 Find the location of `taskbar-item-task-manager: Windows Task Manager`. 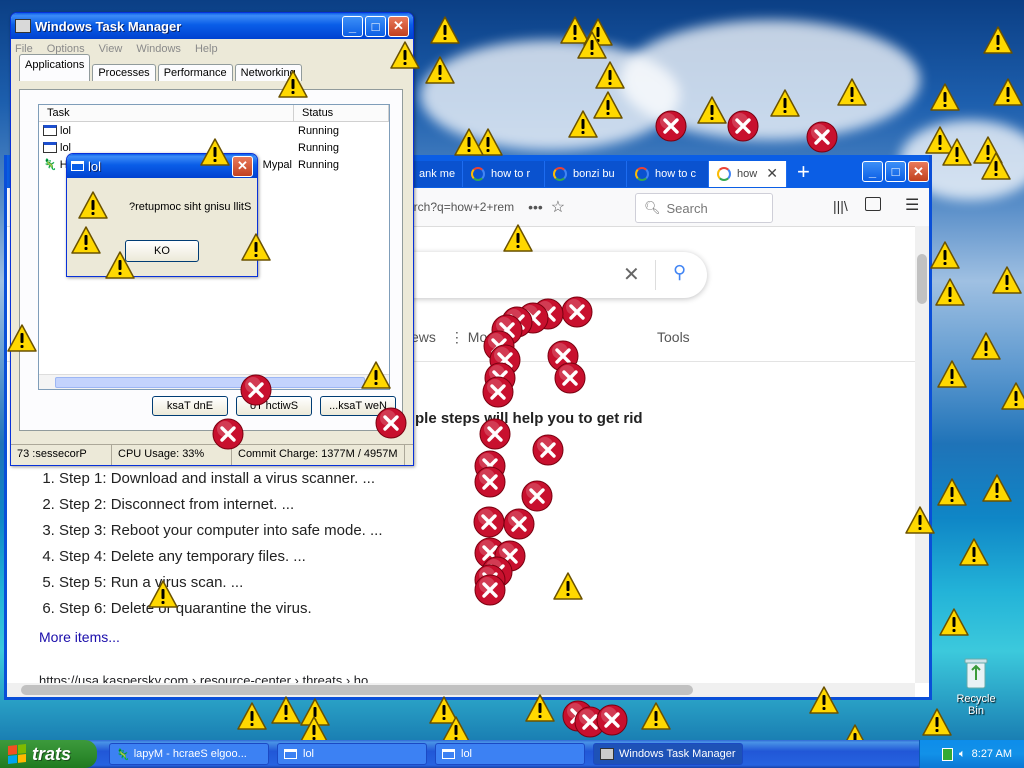

taskbar-item-task-manager: Windows Task Manager is located at coordinates (668, 754).